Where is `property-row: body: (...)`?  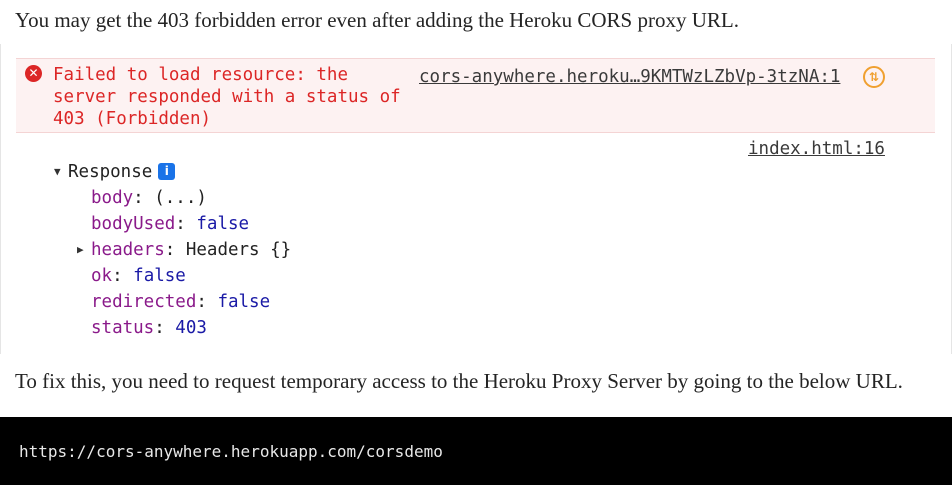 property-row: body: (...) is located at coordinates (149, 198).